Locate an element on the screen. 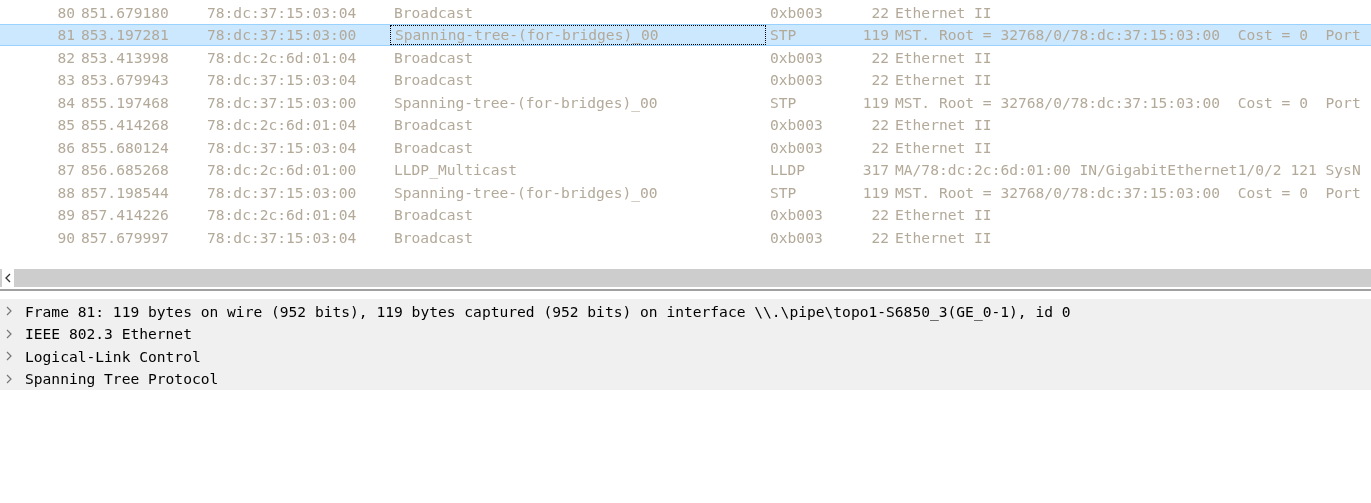 Image resolution: width=1371 pixels, height=503 pixels. table-cell-text: MA/78:dc:2c:6d:01:00 IN/GigabitEthernet1/0/2 121 SysN is located at coordinates (1127, 170).